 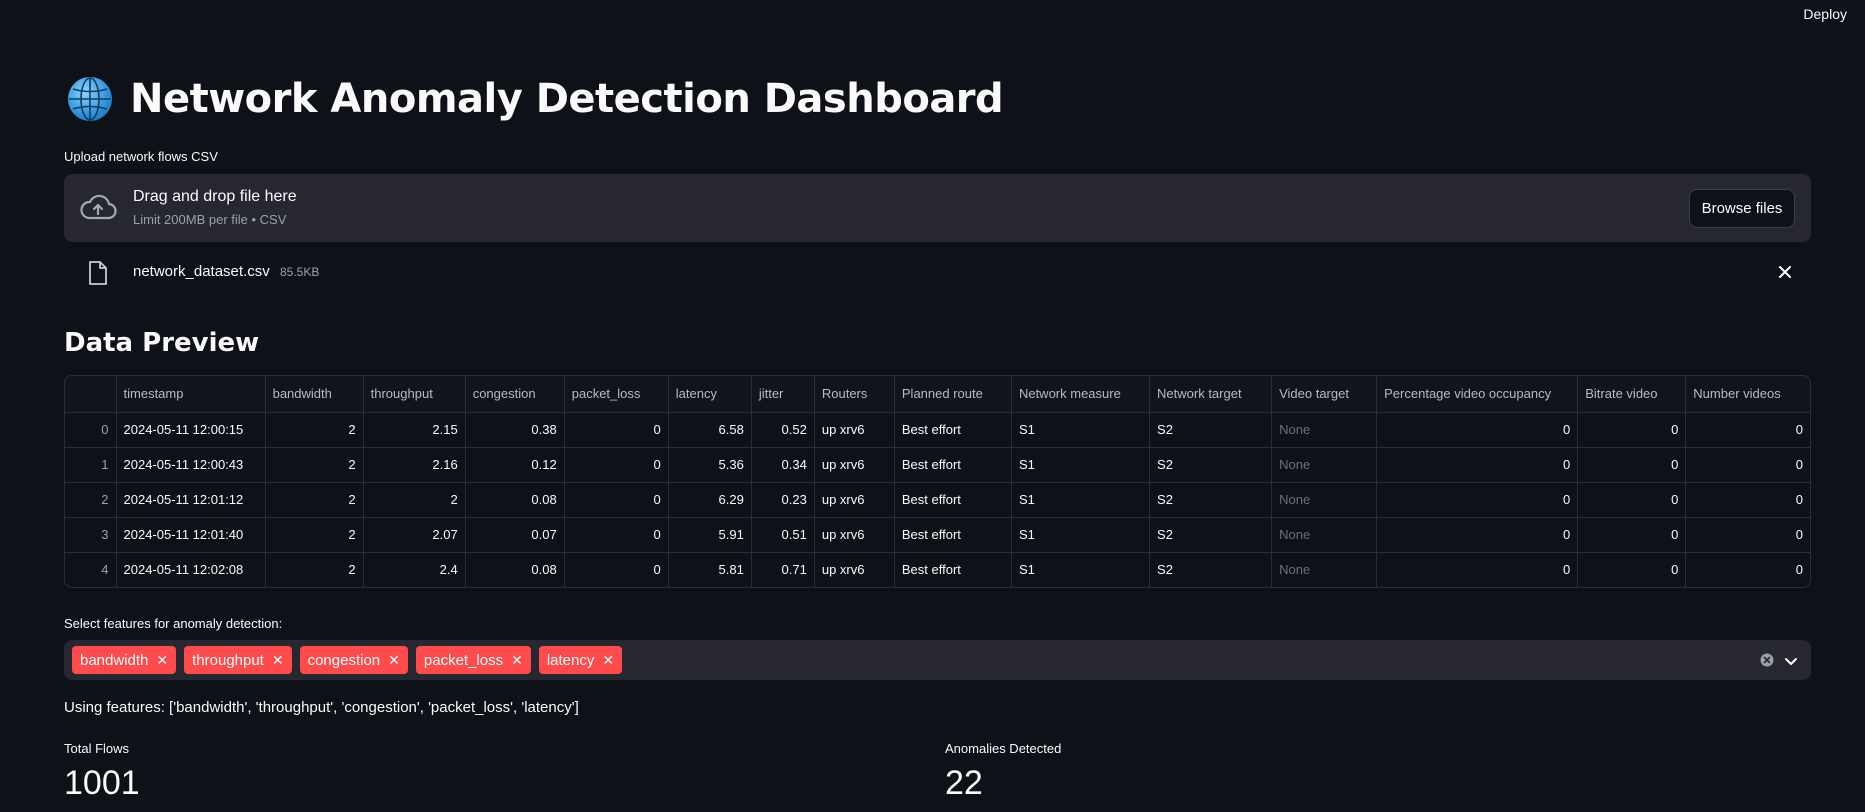 What do you see at coordinates (710, 394) in the screenshot?
I see `column-header: latency` at bounding box center [710, 394].